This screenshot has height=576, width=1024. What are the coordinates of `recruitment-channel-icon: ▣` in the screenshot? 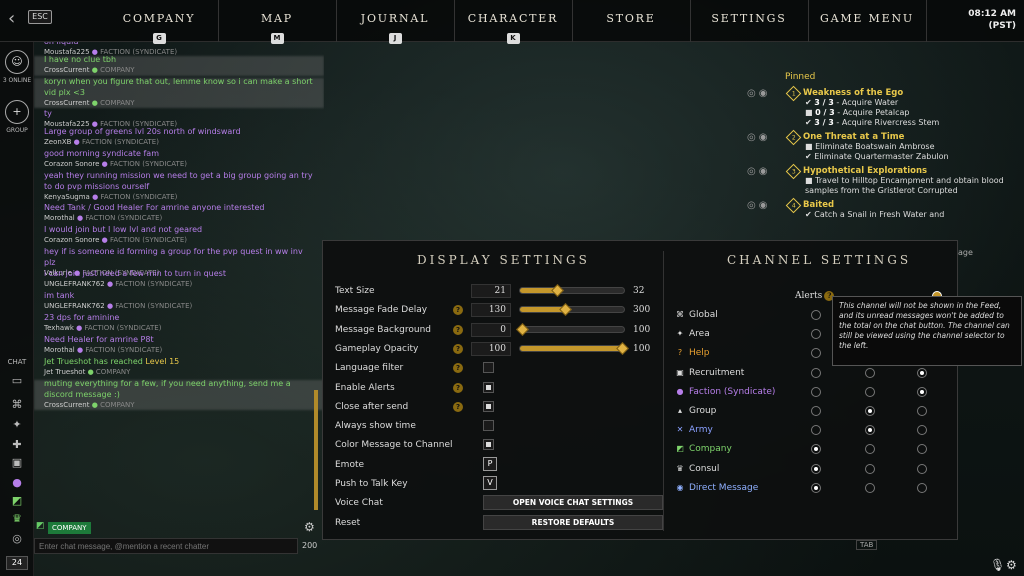 It's located at (17, 463).